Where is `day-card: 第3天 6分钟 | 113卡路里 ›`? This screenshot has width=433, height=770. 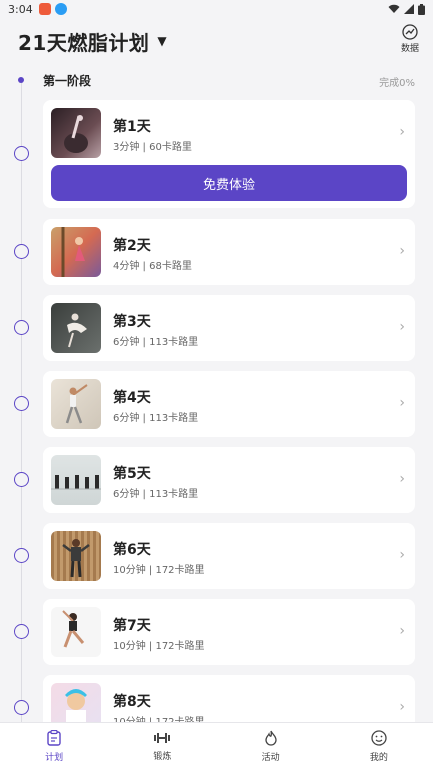
day-card: 第3天 6分钟 | 113卡路里 › is located at coordinates (229, 328).